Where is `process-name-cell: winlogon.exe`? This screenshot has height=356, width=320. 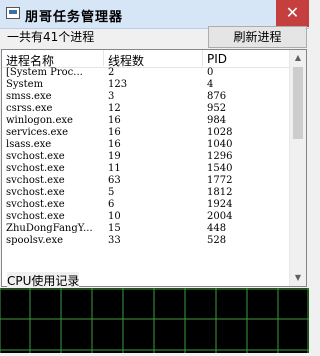
process-name-cell: winlogon.exe is located at coordinates (39, 120).